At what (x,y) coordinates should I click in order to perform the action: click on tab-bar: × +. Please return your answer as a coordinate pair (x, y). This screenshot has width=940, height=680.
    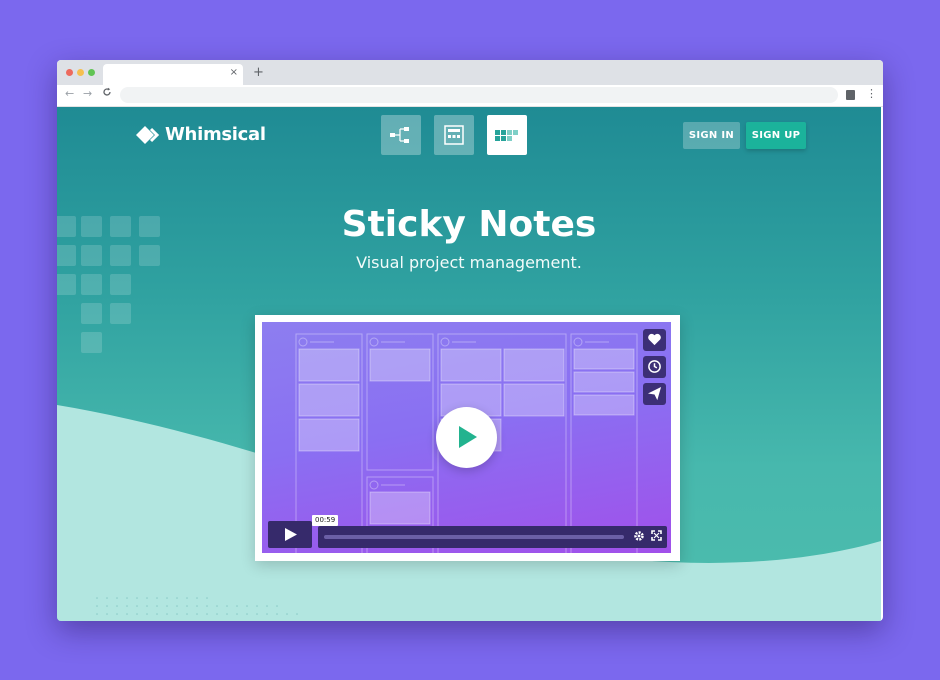
    Looking at the image, I should click on (470, 72).